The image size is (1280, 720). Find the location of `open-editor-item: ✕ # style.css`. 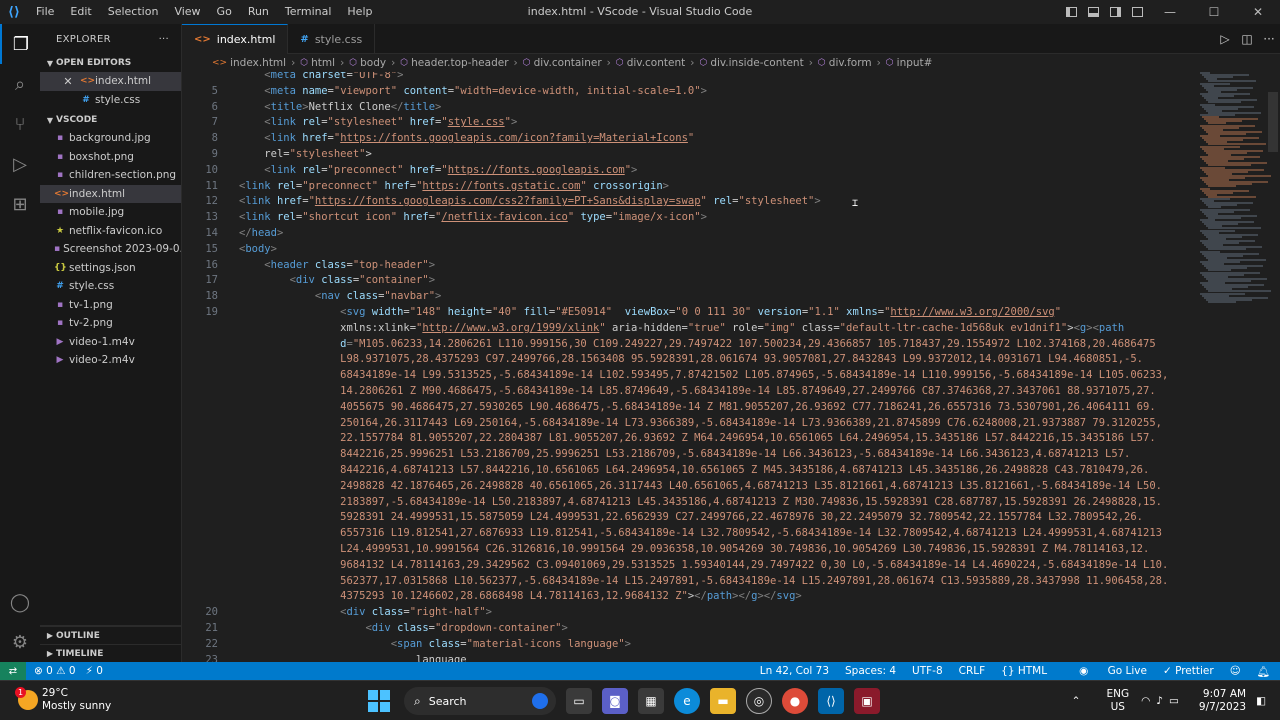

open-editor-item: ✕ # style.css is located at coordinates (110, 100).